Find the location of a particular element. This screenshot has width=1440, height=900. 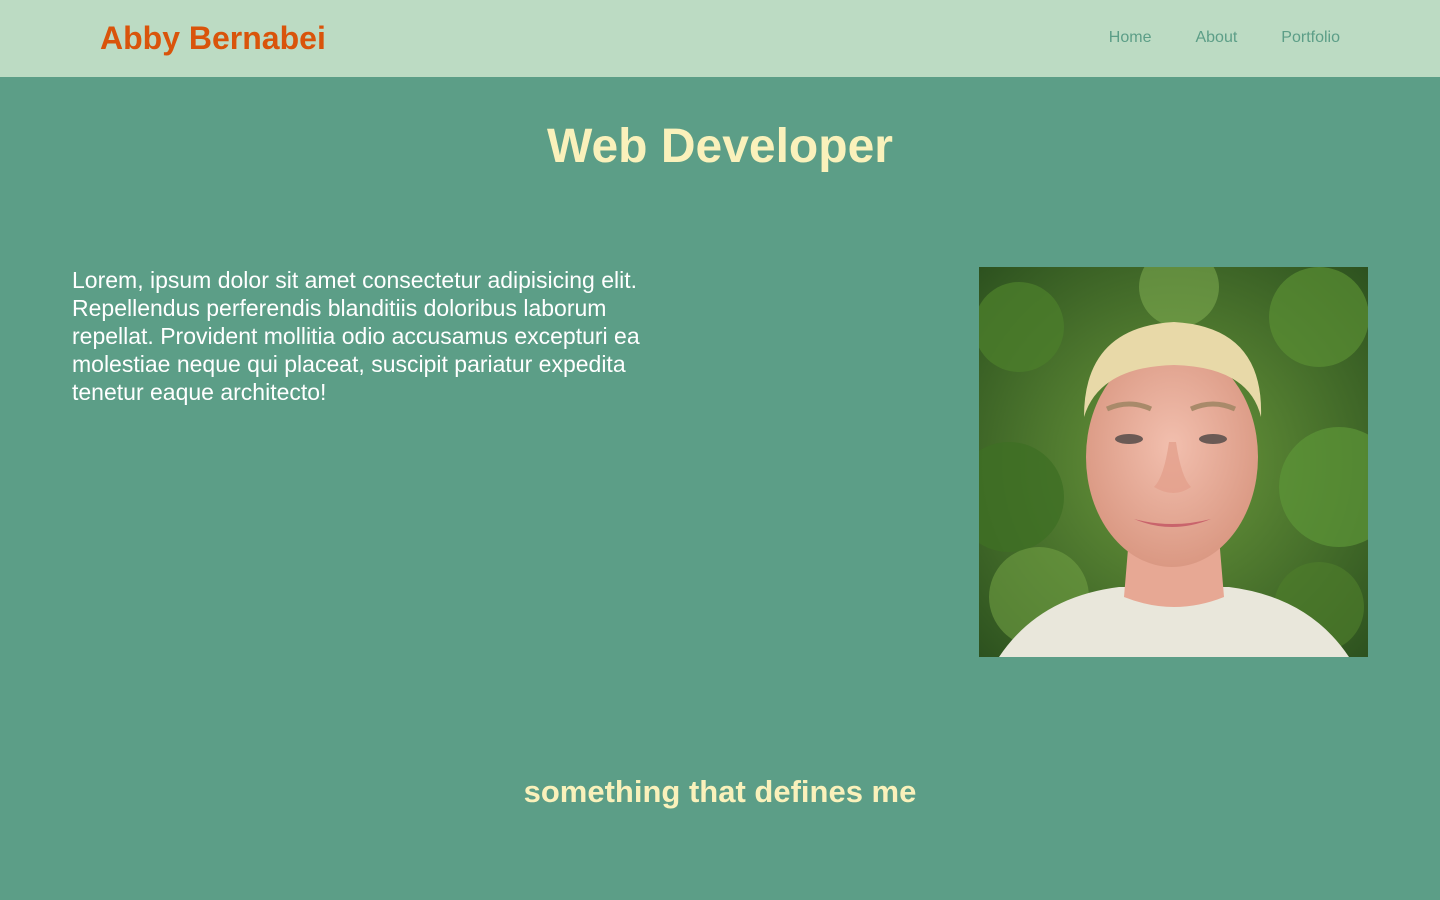

nav-link-about: About is located at coordinates (1216, 38).